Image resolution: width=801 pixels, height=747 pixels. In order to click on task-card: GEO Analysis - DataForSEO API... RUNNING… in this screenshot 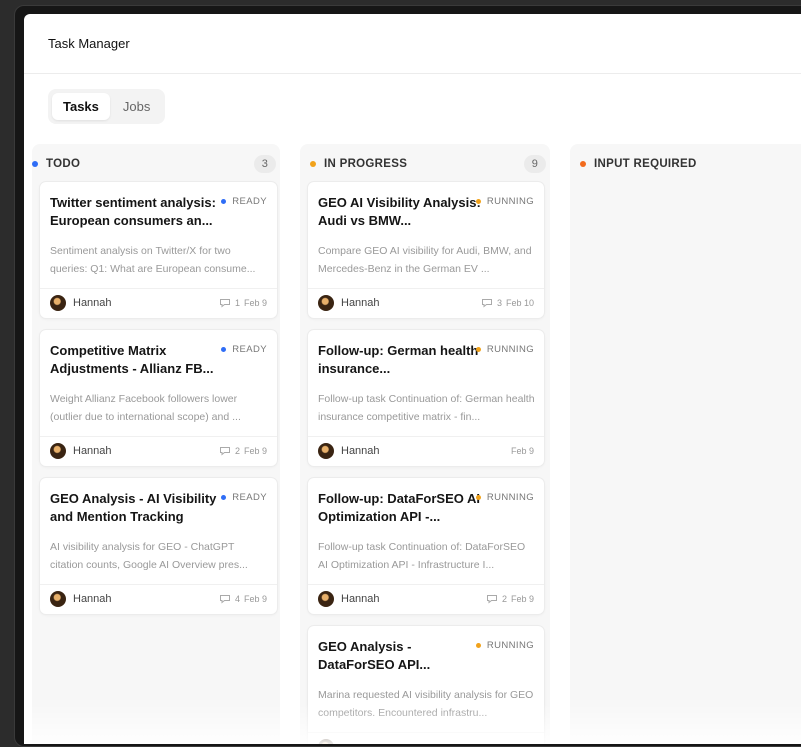, I will do `click(426, 684)`.